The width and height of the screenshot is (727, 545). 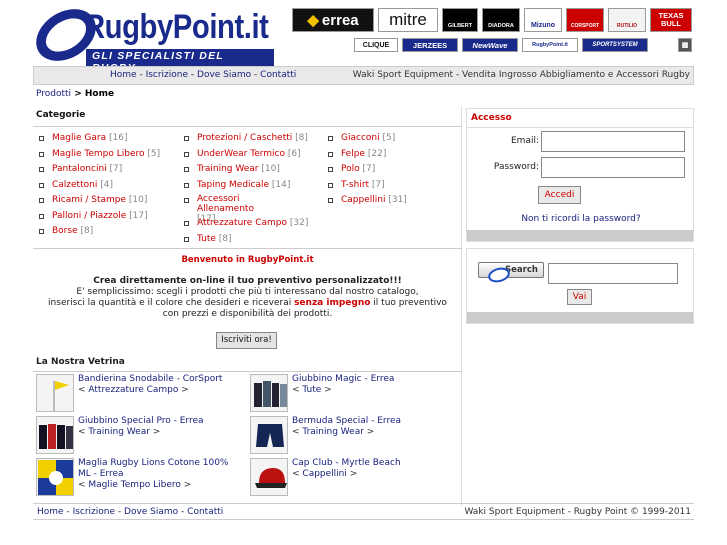 What do you see at coordinates (224, 75) in the screenshot?
I see `nav-link-dove-siamo: Dove Siamo` at bounding box center [224, 75].